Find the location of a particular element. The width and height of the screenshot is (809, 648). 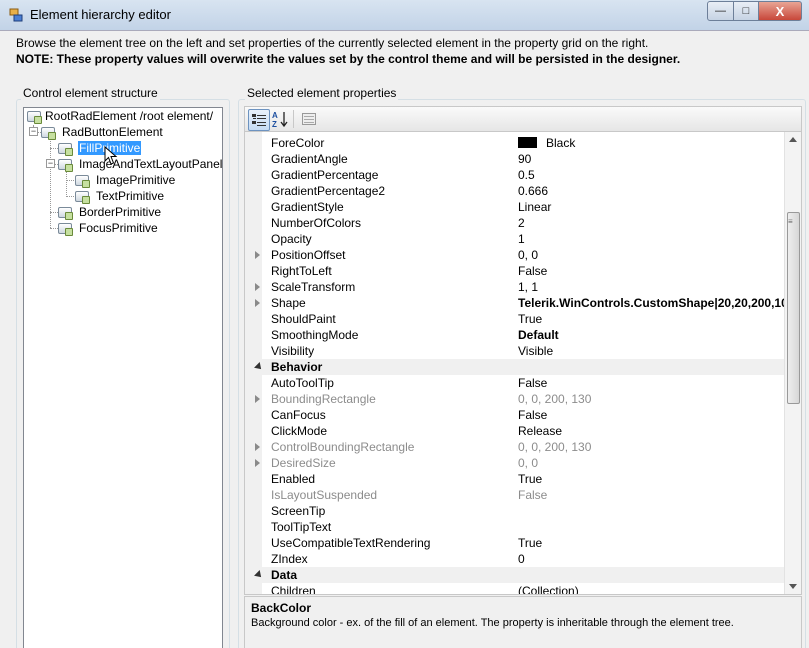

vertical-scrollbar: ≡ is located at coordinates (792, 363).